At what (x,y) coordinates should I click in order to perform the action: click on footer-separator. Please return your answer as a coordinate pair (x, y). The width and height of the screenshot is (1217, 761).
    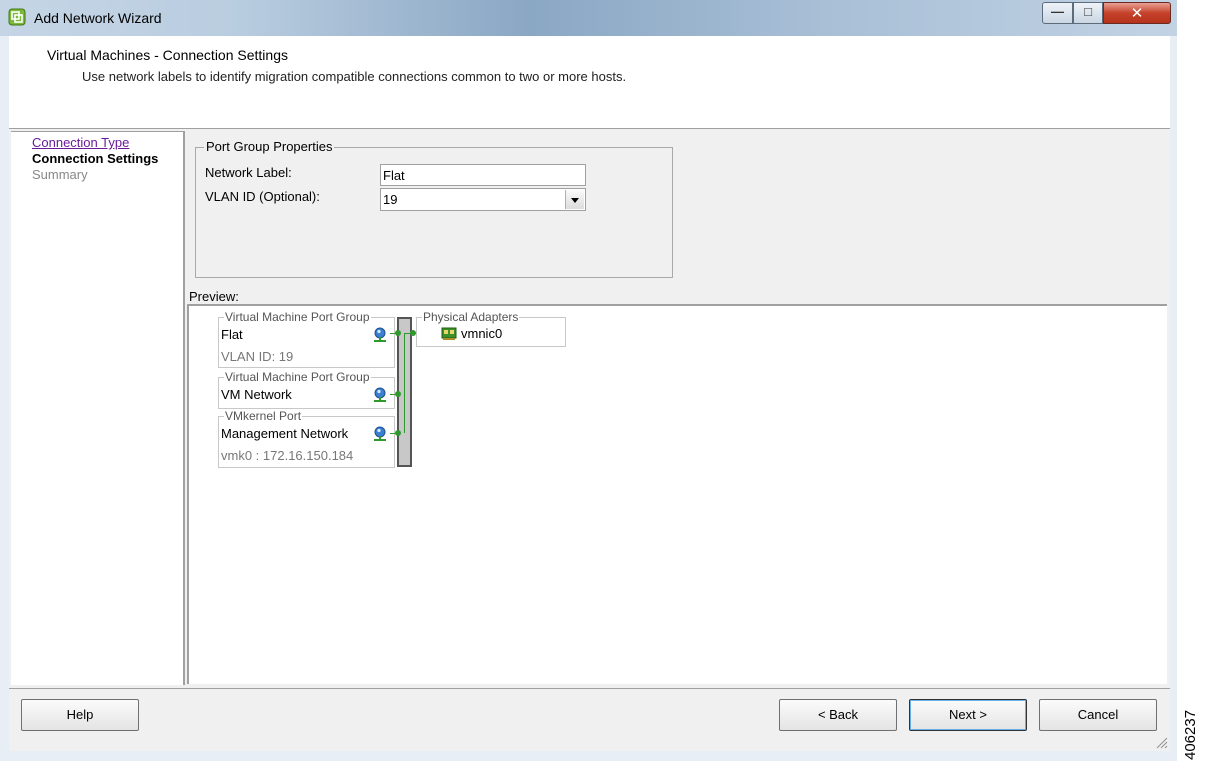
    Looking at the image, I should click on (589, 688).